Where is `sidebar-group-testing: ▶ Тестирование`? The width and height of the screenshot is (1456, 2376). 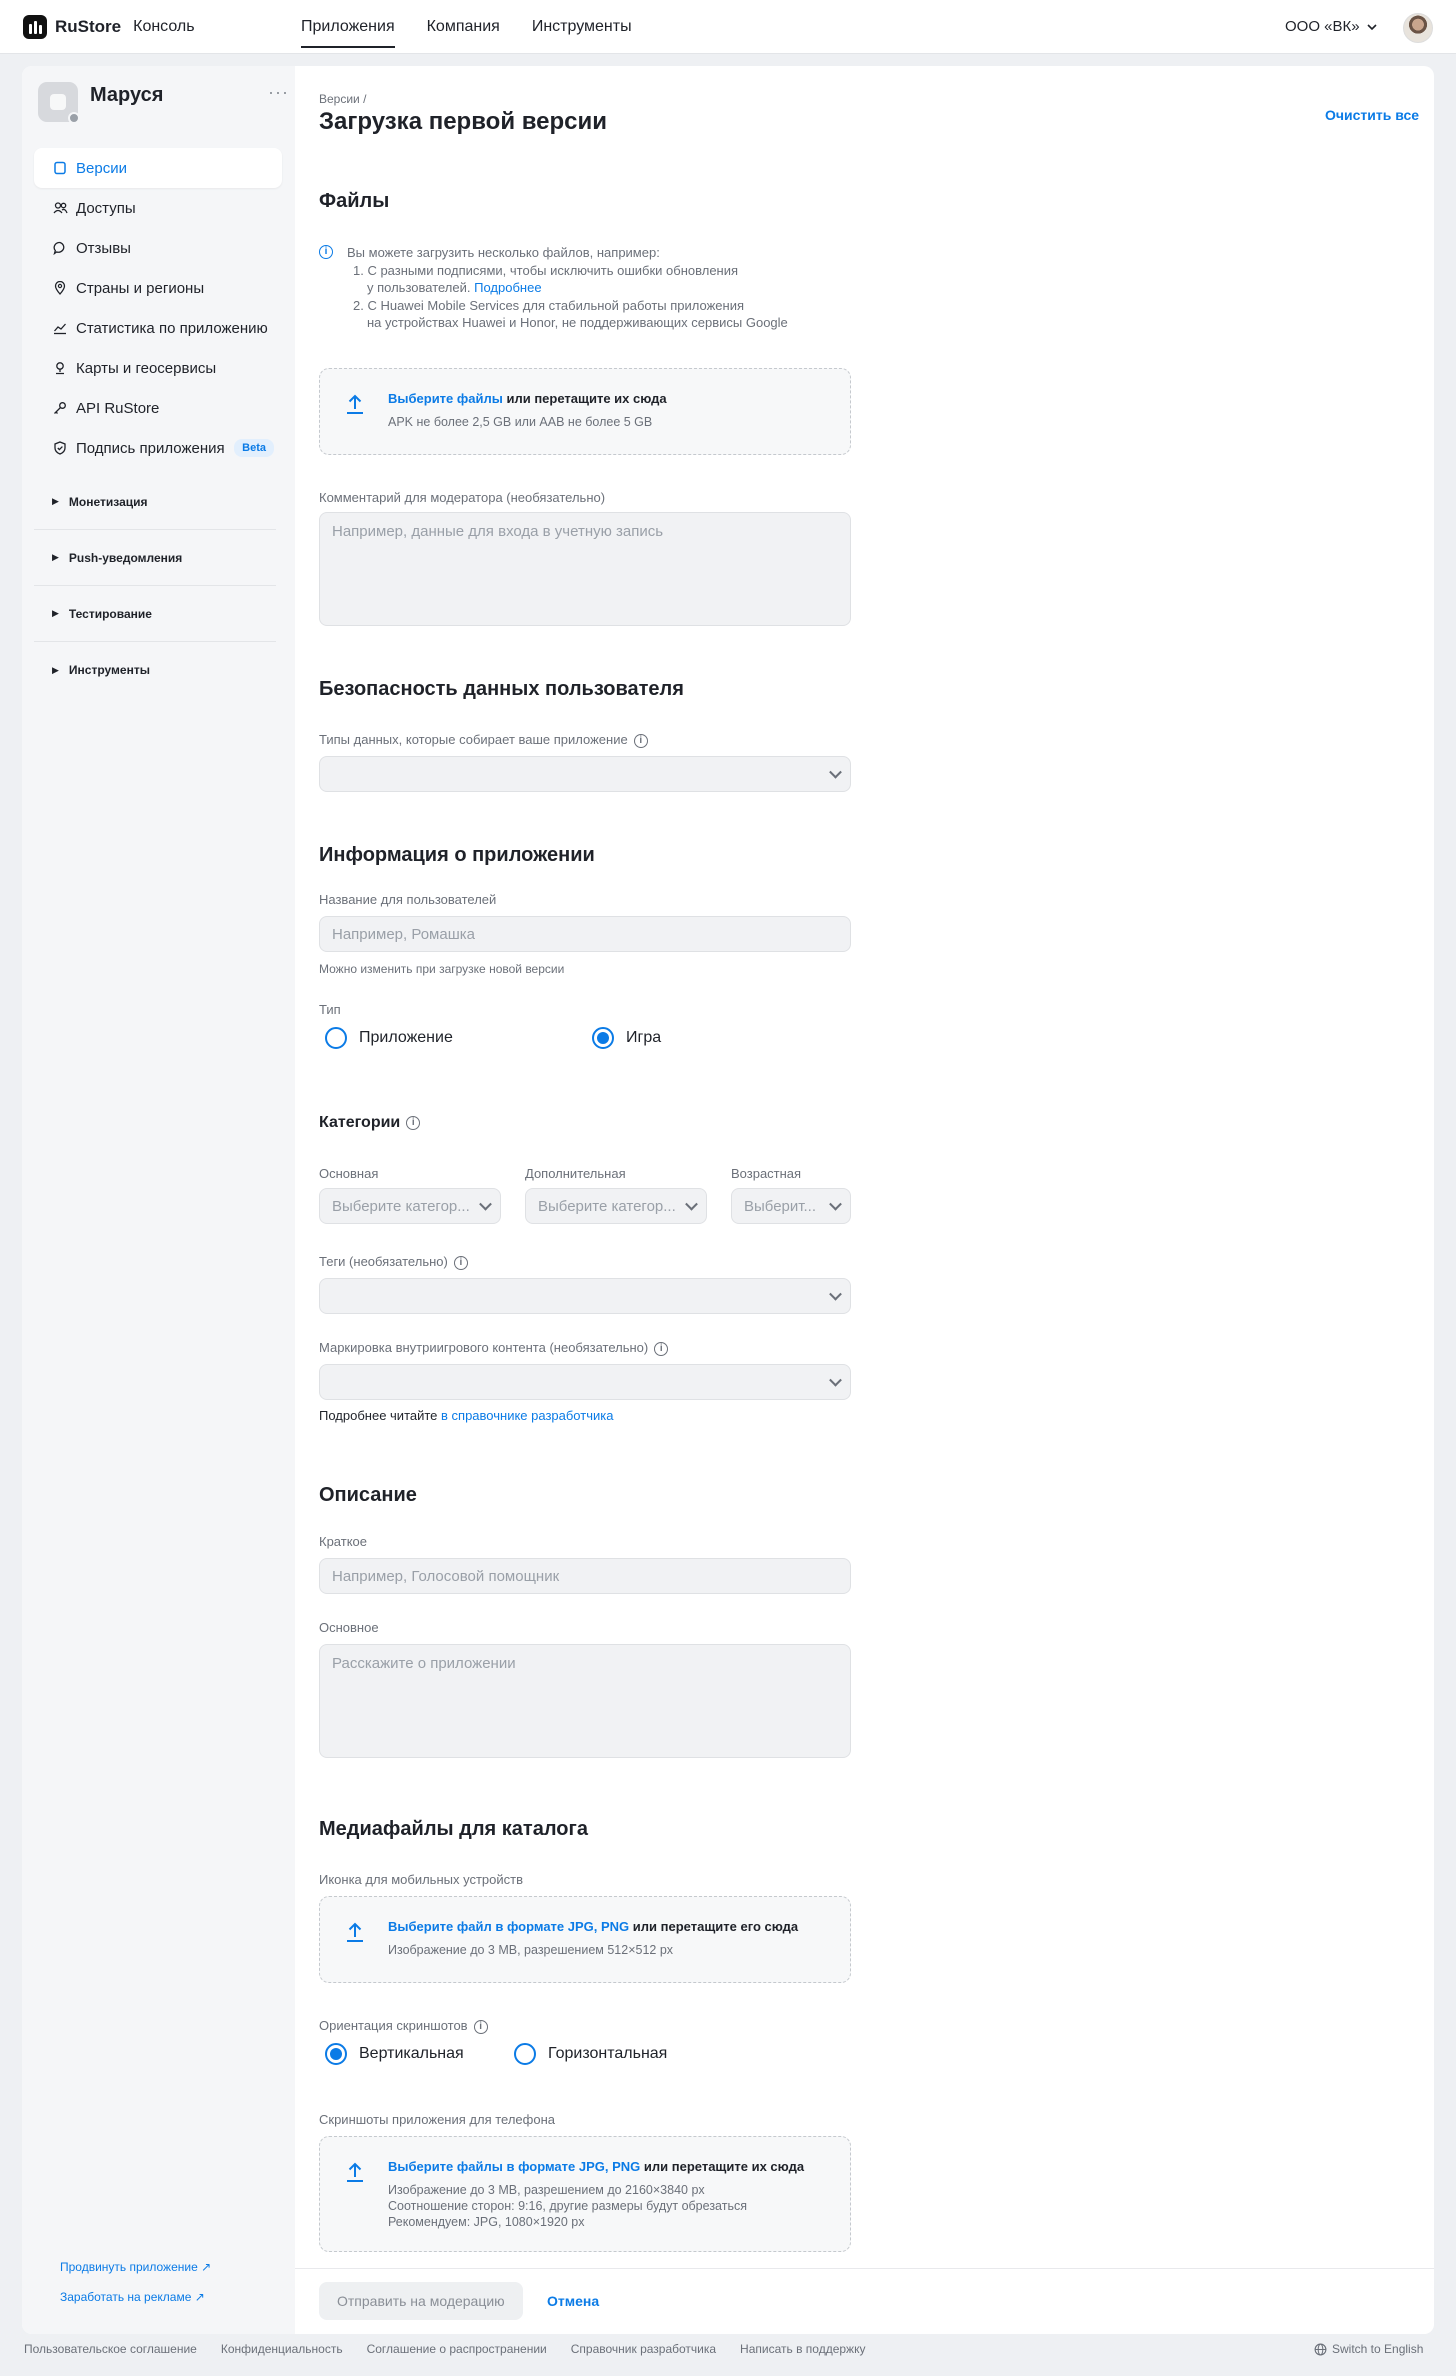 sidebar-group-testing: ▶ Тестирование is located at coordinates (155, 614).